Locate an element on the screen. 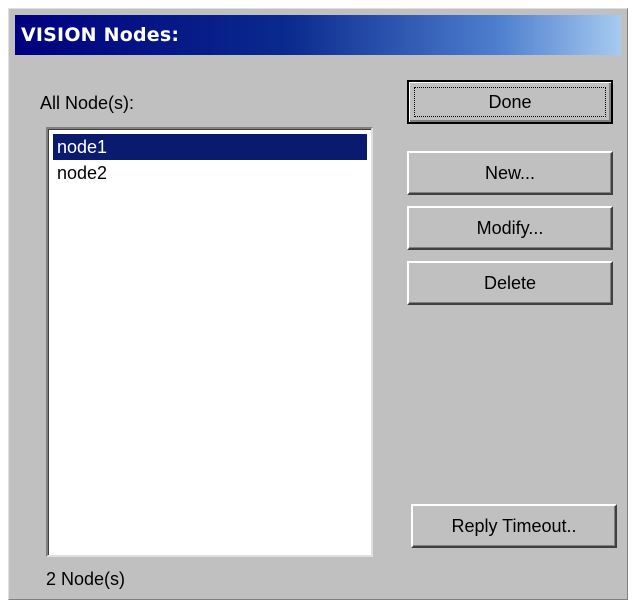  delete-button: Delete is located at coordinates (510, 283).